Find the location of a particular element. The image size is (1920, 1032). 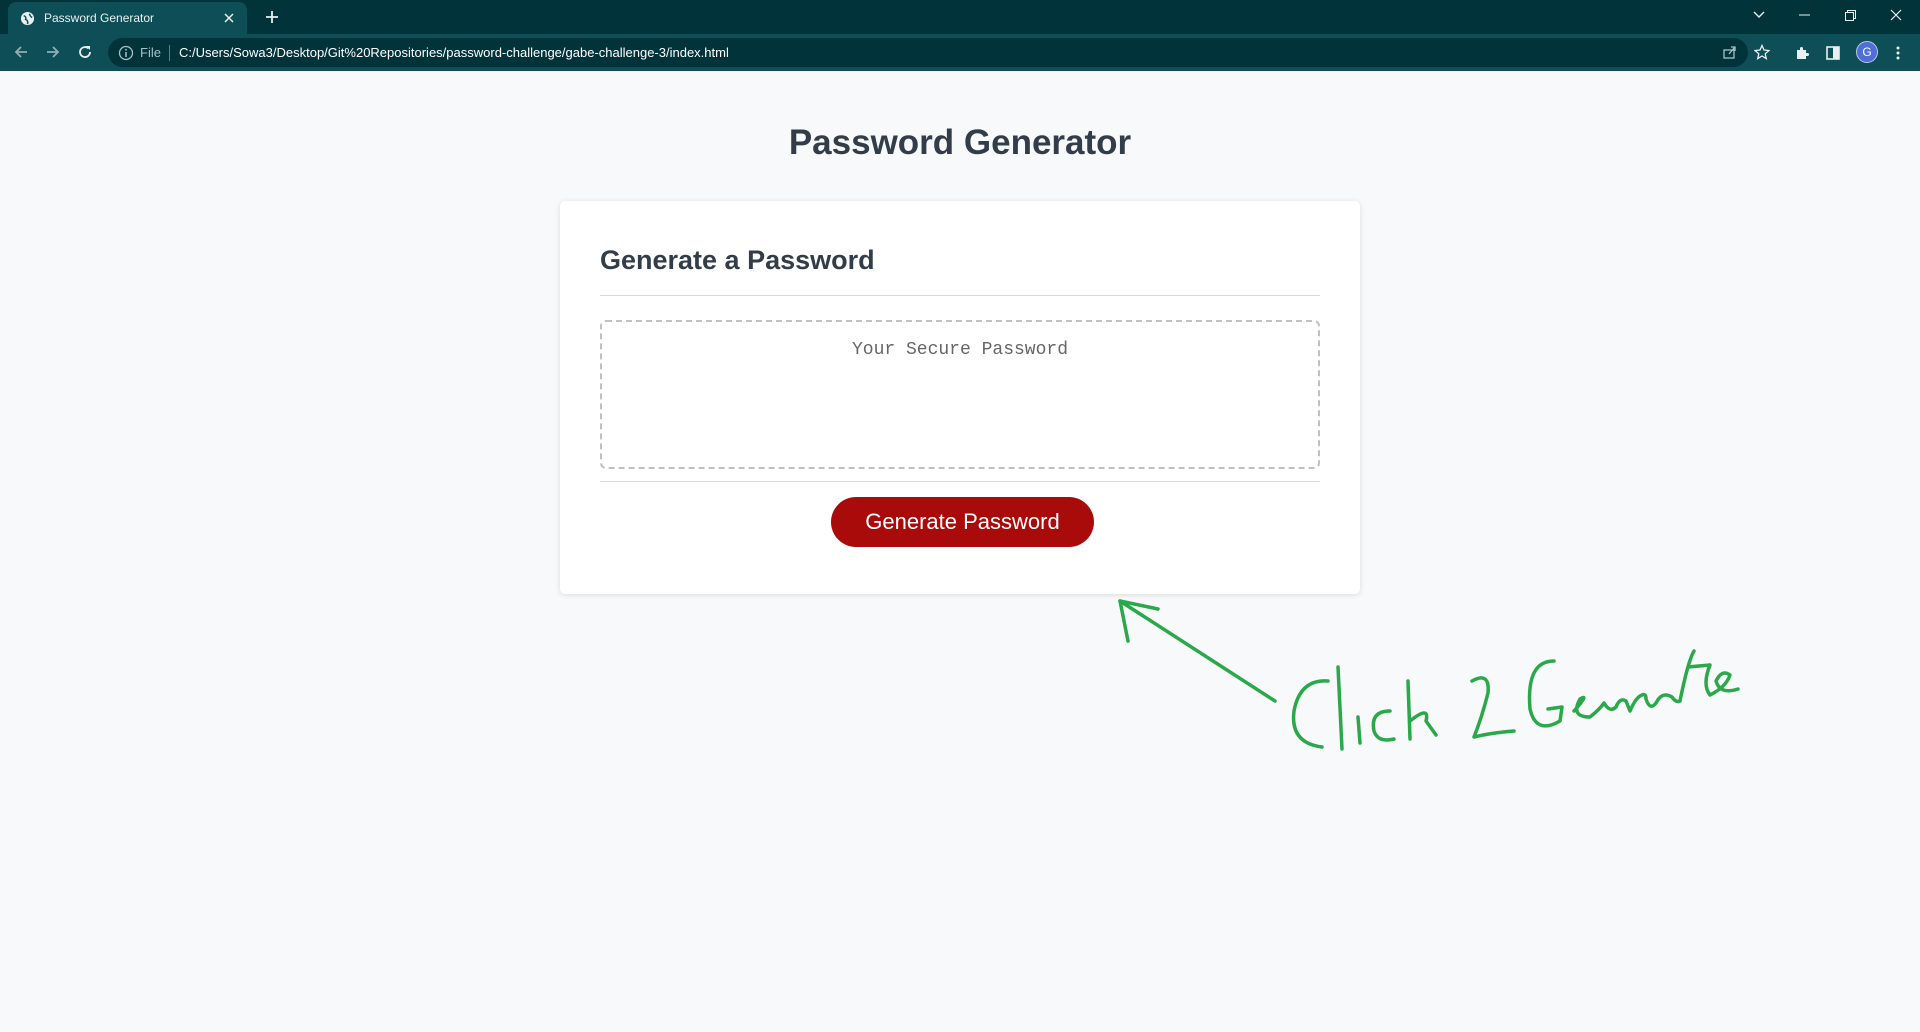

new-tab-icon is located at coordinates (272, 17).